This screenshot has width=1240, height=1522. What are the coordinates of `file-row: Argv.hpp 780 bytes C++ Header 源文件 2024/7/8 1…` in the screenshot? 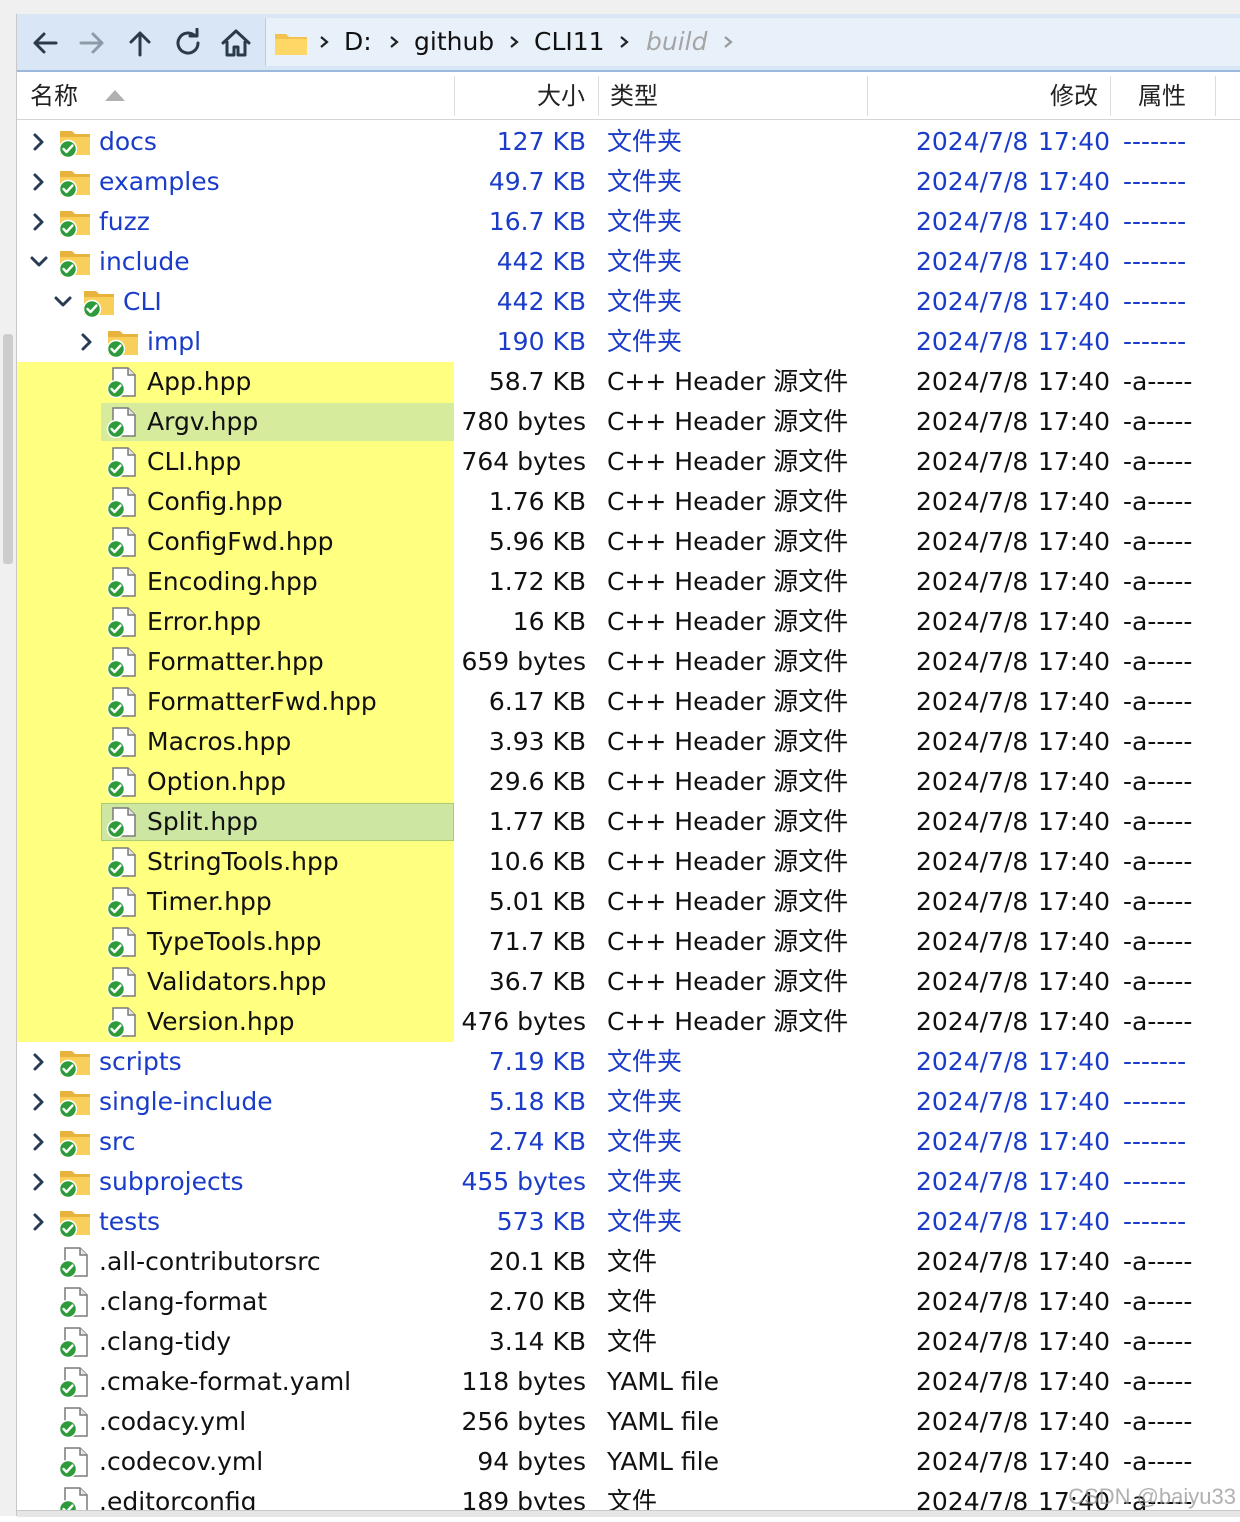 It's located at (620, 422).